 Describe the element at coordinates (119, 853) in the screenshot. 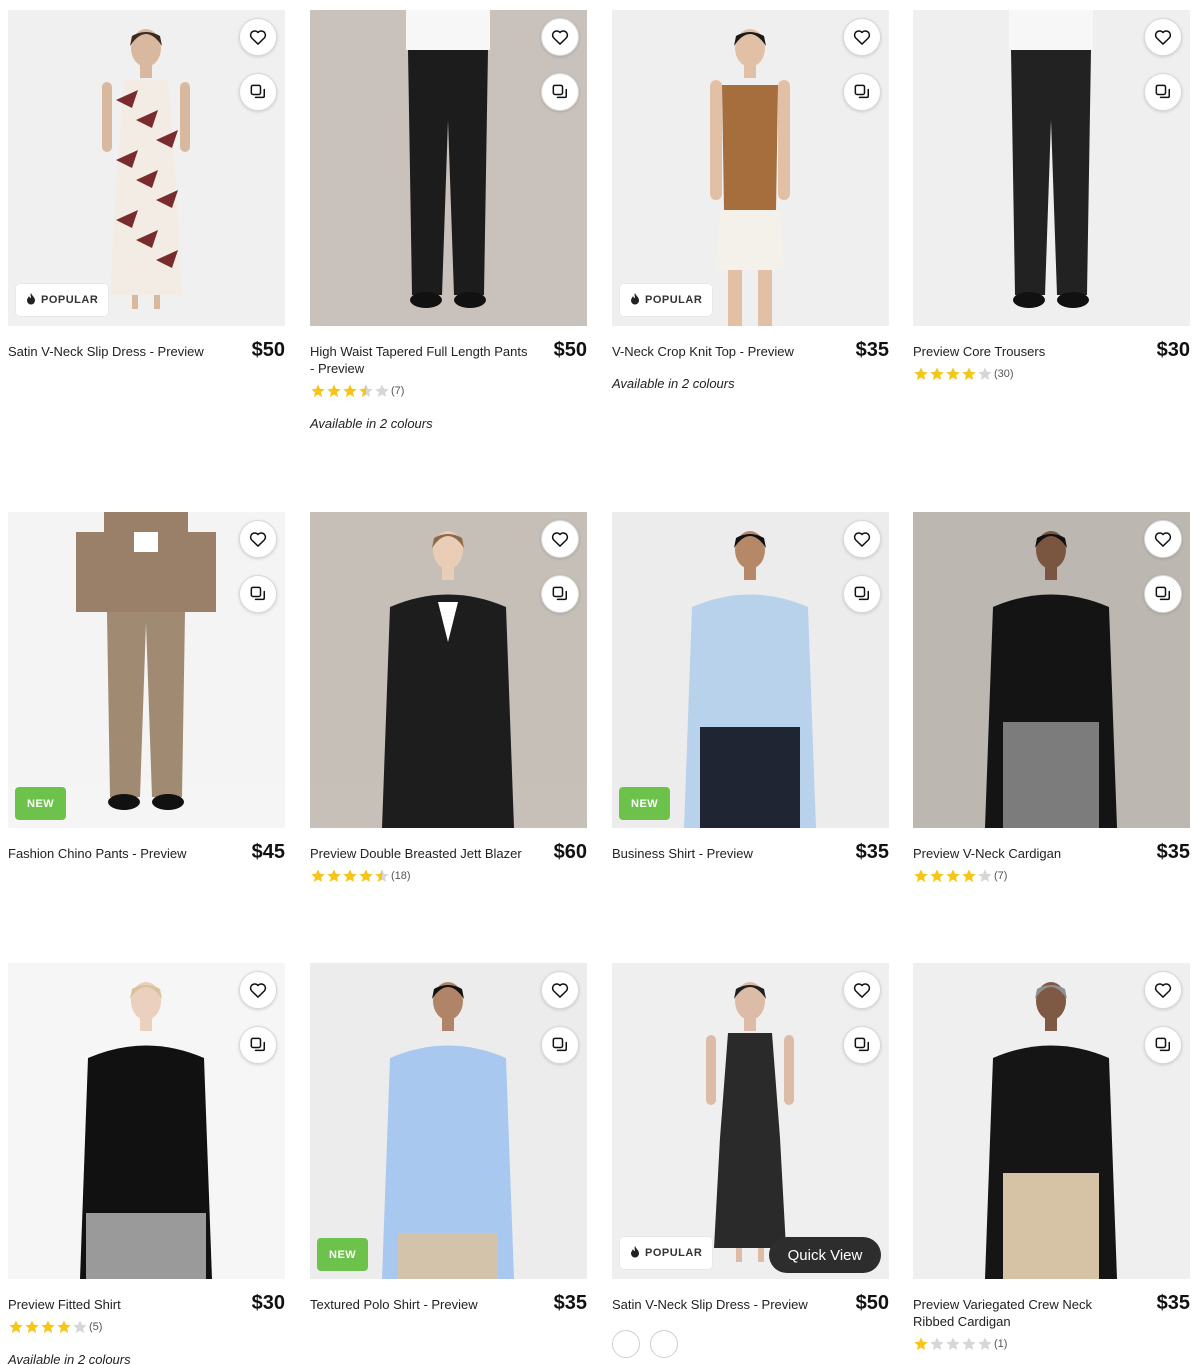

I see `product-title: Fashion Chino Pants - Preview` at that location.